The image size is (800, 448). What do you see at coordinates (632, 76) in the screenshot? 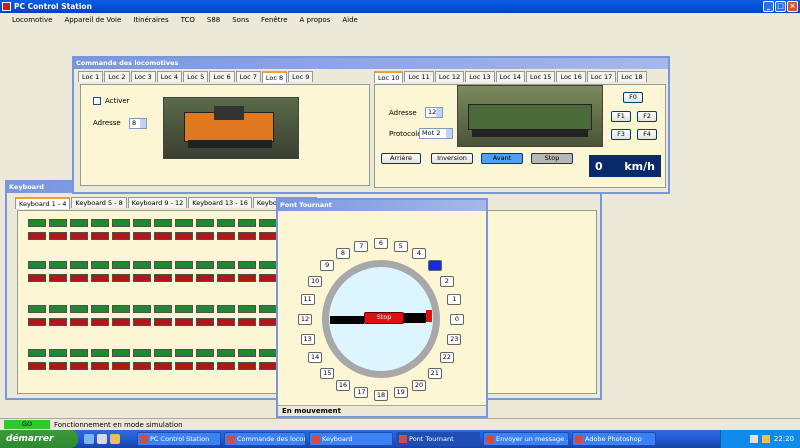
I see `tab-loco-right-8: Loc 18` at bounding box center [632, 76].